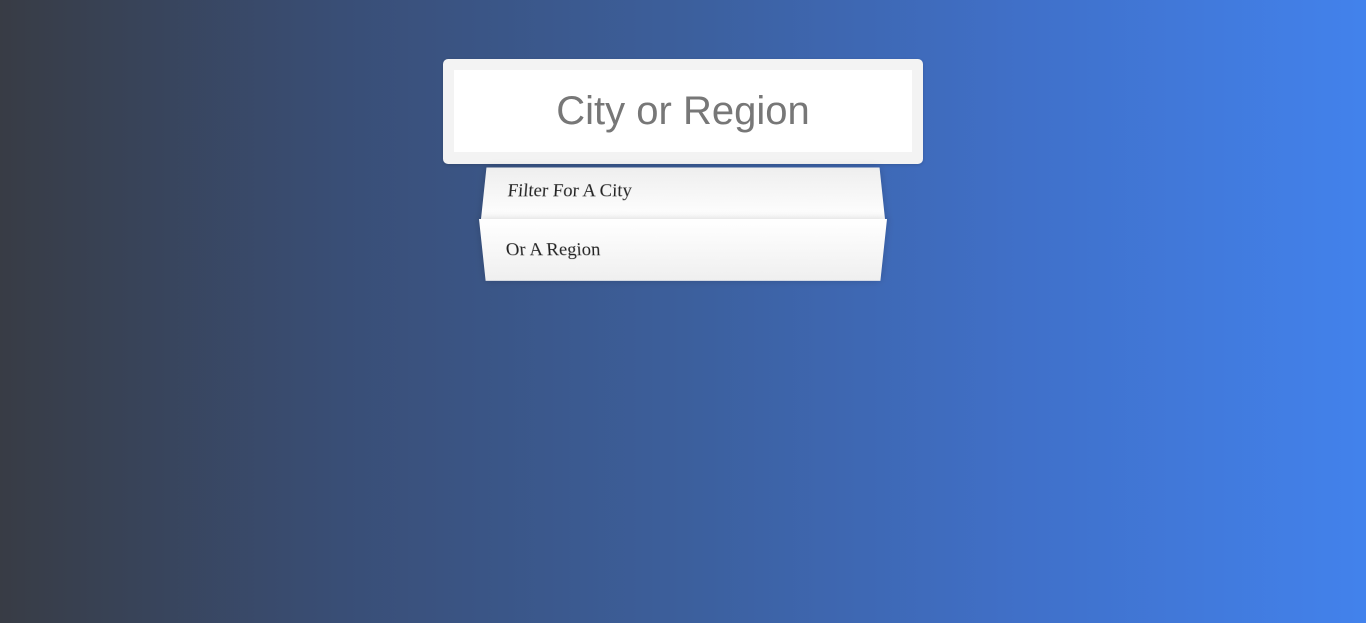 The width and height of the screenshot is (1366, 623). I want to click on search-form, so click(683, 111).